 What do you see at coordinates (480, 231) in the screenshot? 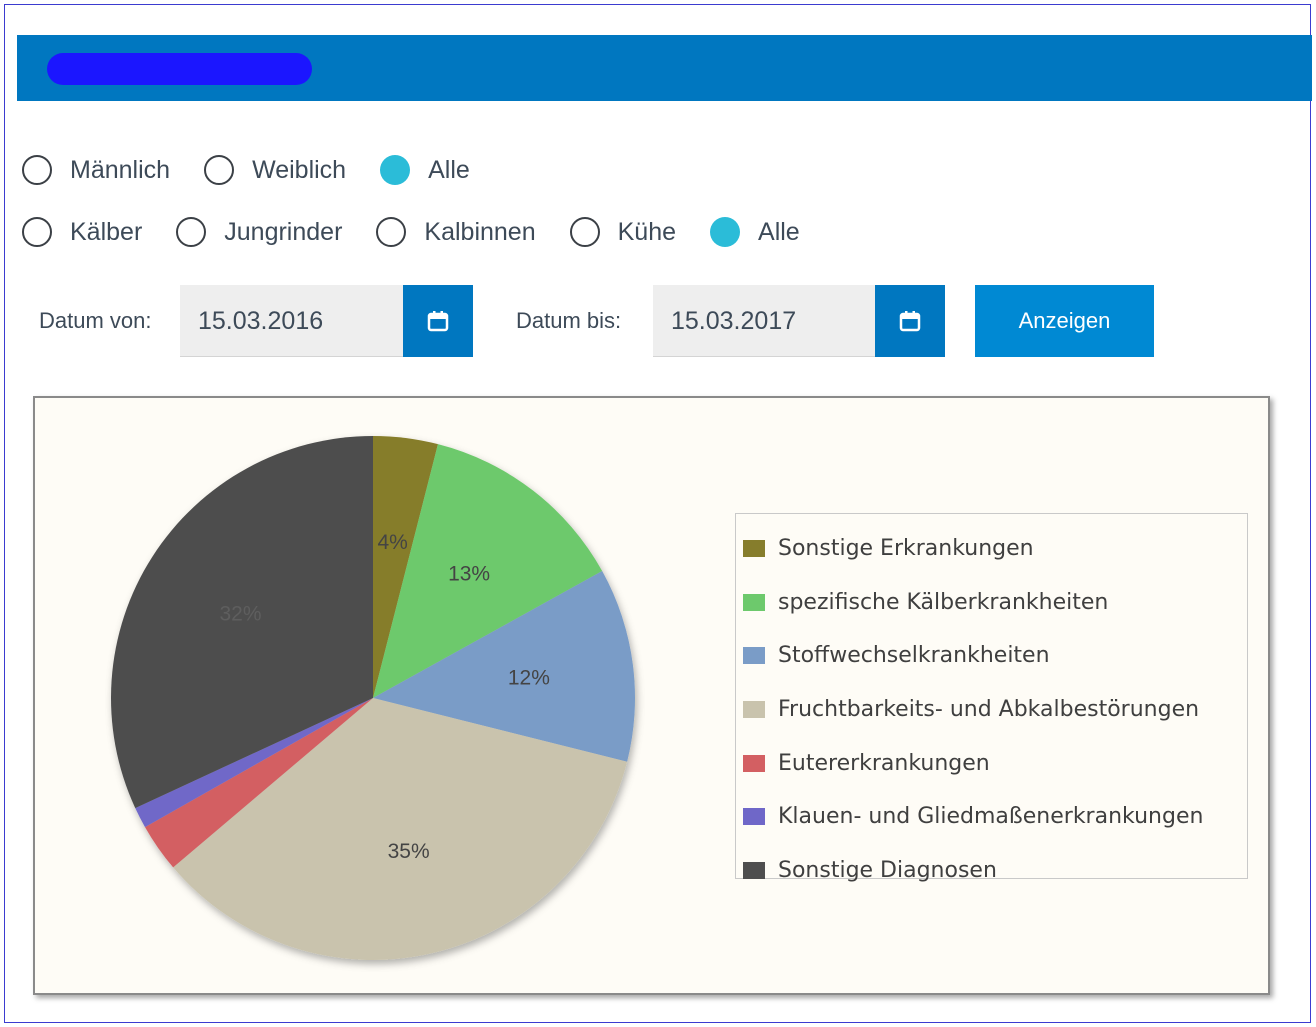
I see `radio-label: Kalbinnen` at bounding box center [480, 231].